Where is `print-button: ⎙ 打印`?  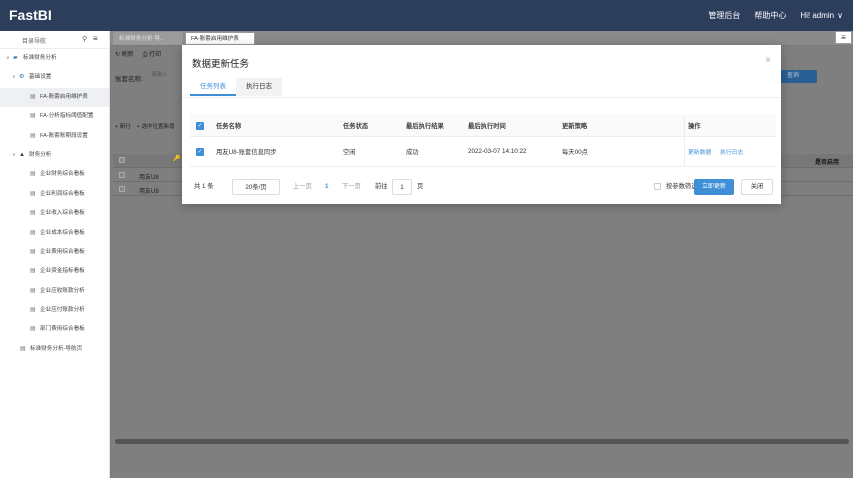 print-button: ⎙ 打印 is located at coordinates (152, 54).